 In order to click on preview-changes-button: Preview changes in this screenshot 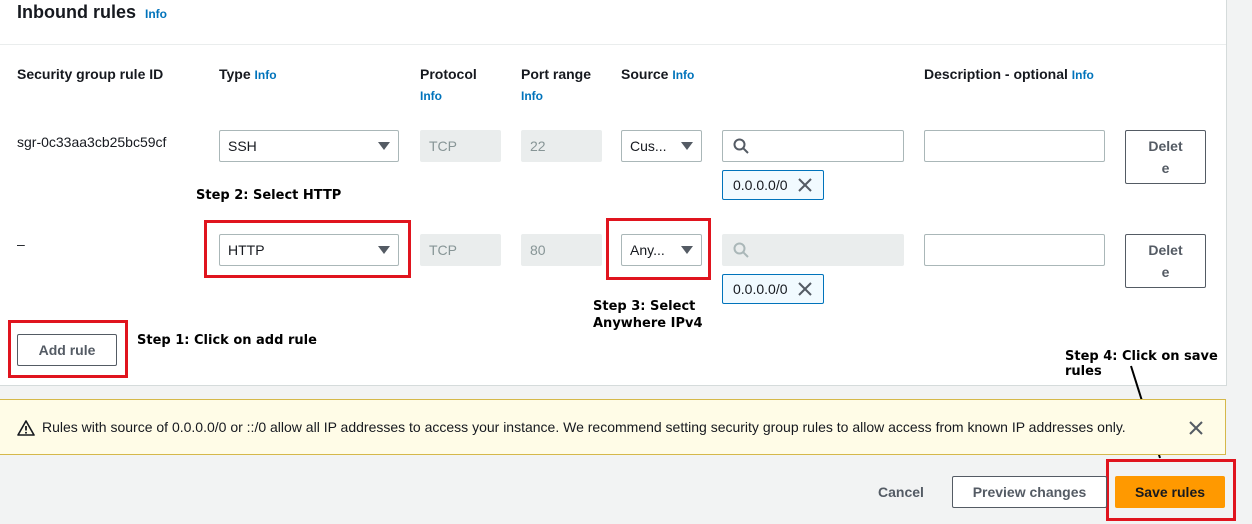, I will do `click(1029, 492)`.